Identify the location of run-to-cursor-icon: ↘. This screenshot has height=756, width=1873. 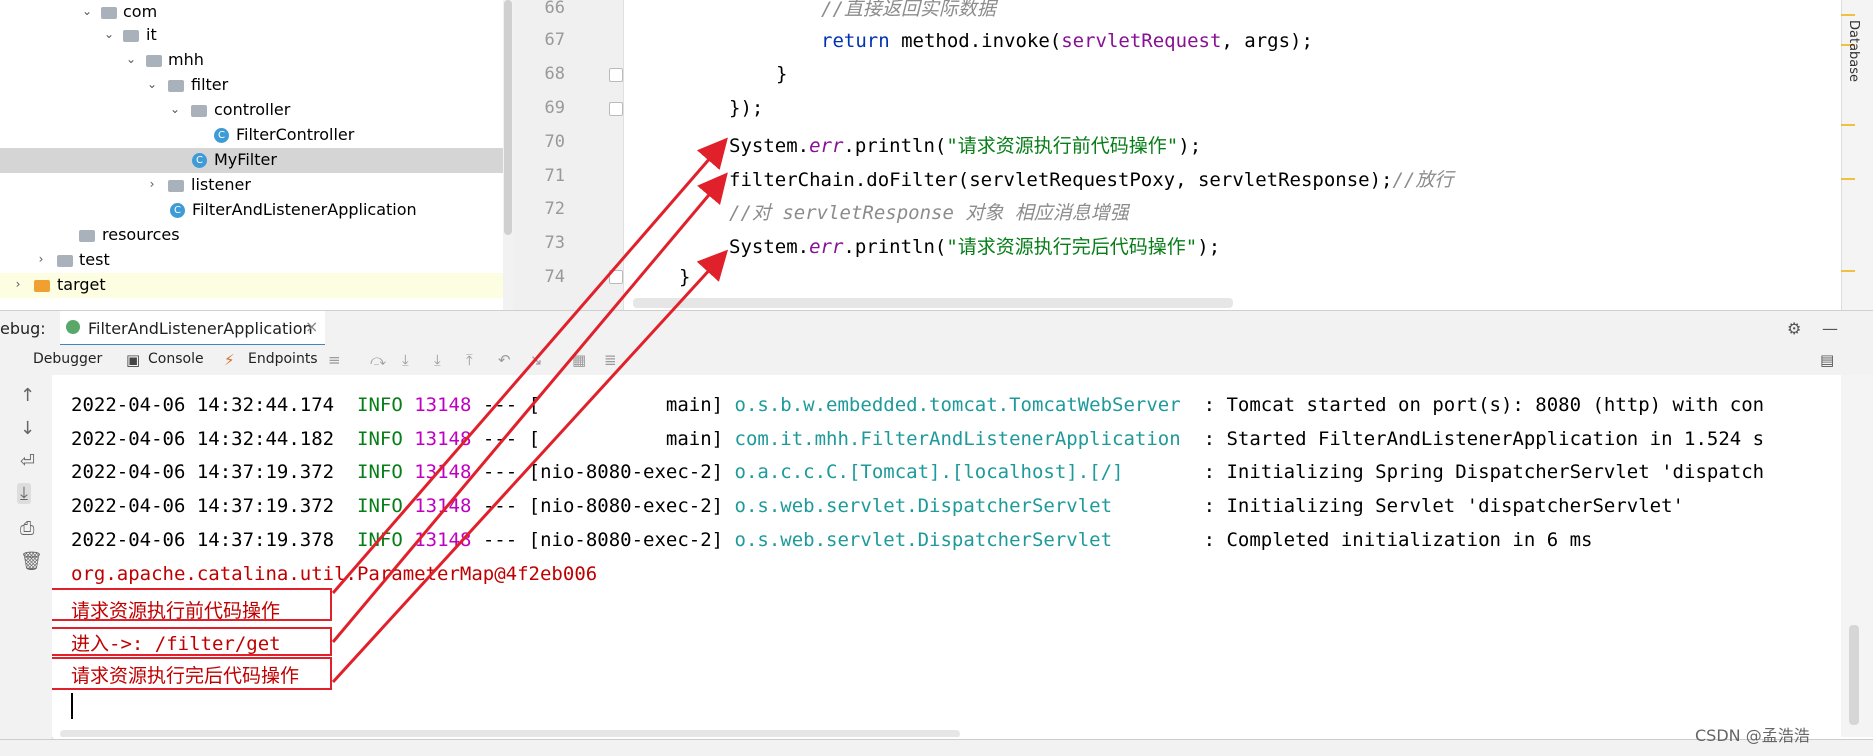
(536, 360).